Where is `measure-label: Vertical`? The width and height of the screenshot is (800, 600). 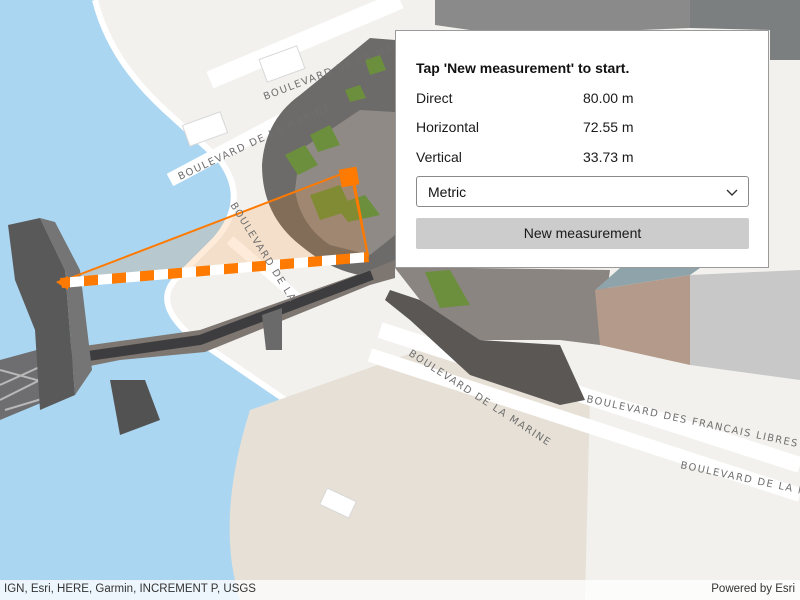 measure-label: Vertical is located at coordinates (439, 157).